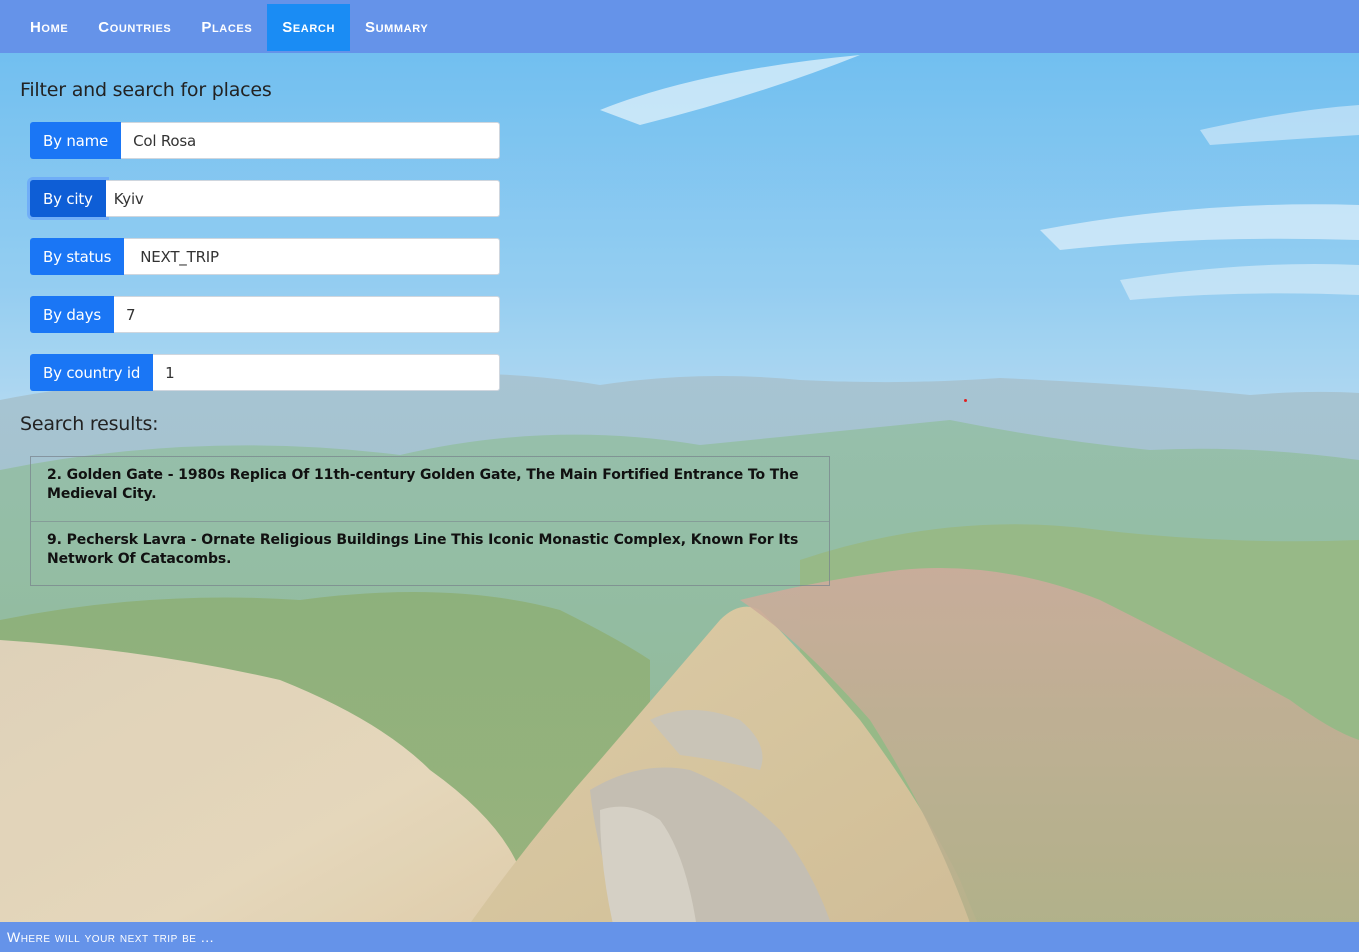 This screenshot has width=1359, height=952. What do you see at coordinates (326, 372) in the screenshot?
I see `filter-country-input` at bounding box center [326, 372].